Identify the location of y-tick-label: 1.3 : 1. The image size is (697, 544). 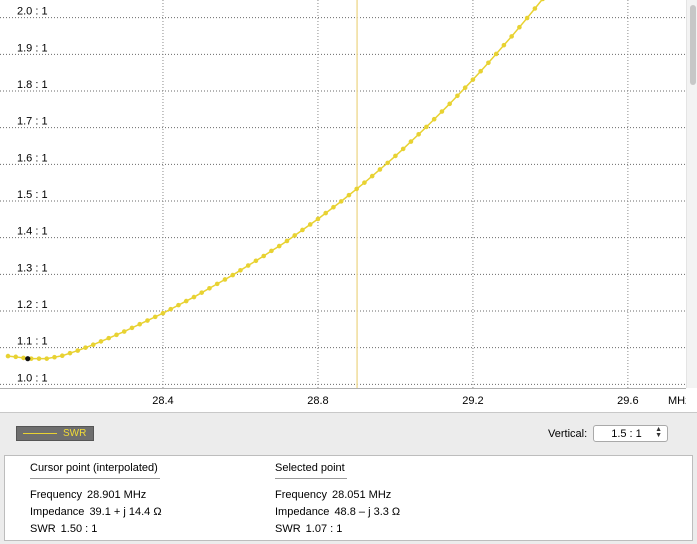
(32, 268).